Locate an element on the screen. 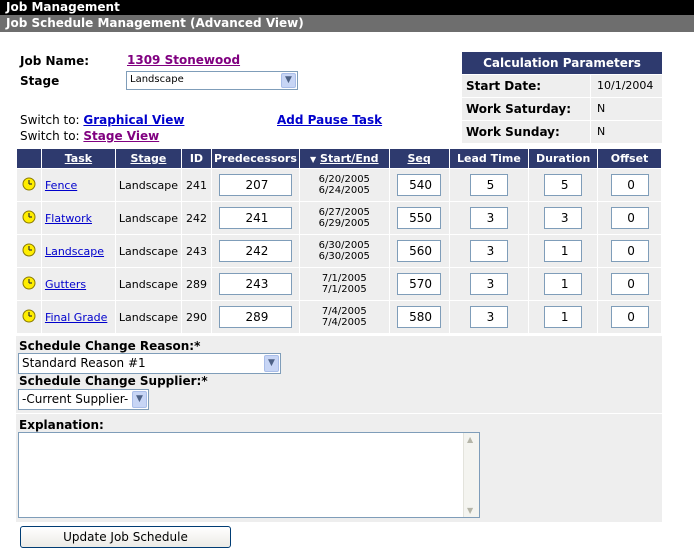 Image resolution: width=694 pixels, height=553 pixels. task-link: Flatwork is located at coordinates (68, 218).